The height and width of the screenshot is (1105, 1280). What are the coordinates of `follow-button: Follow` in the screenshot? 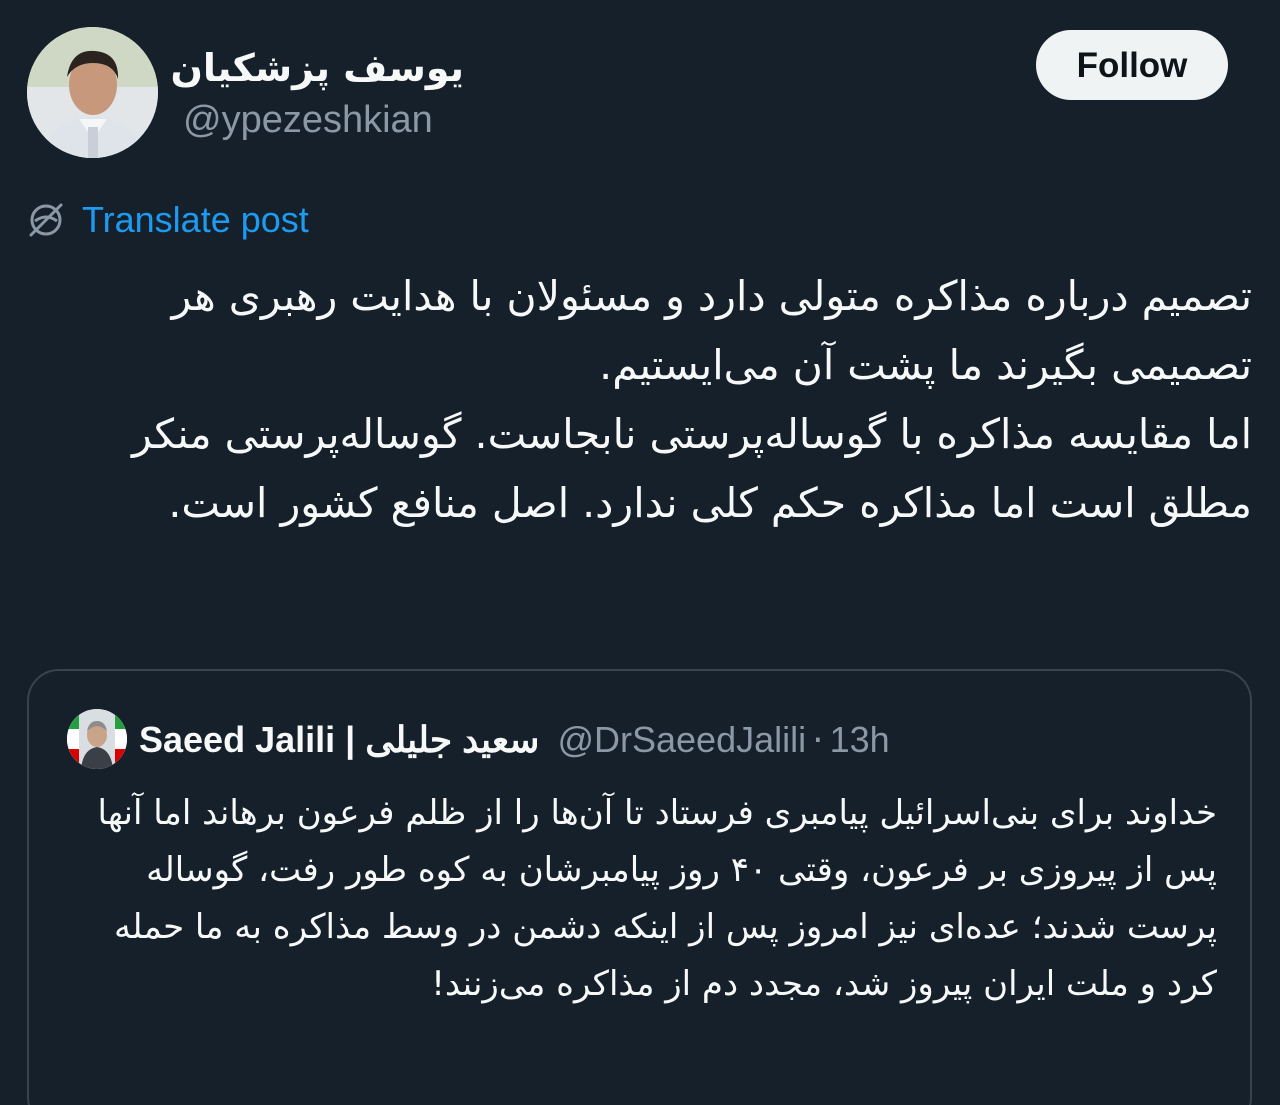 It's located at (1132, 65).